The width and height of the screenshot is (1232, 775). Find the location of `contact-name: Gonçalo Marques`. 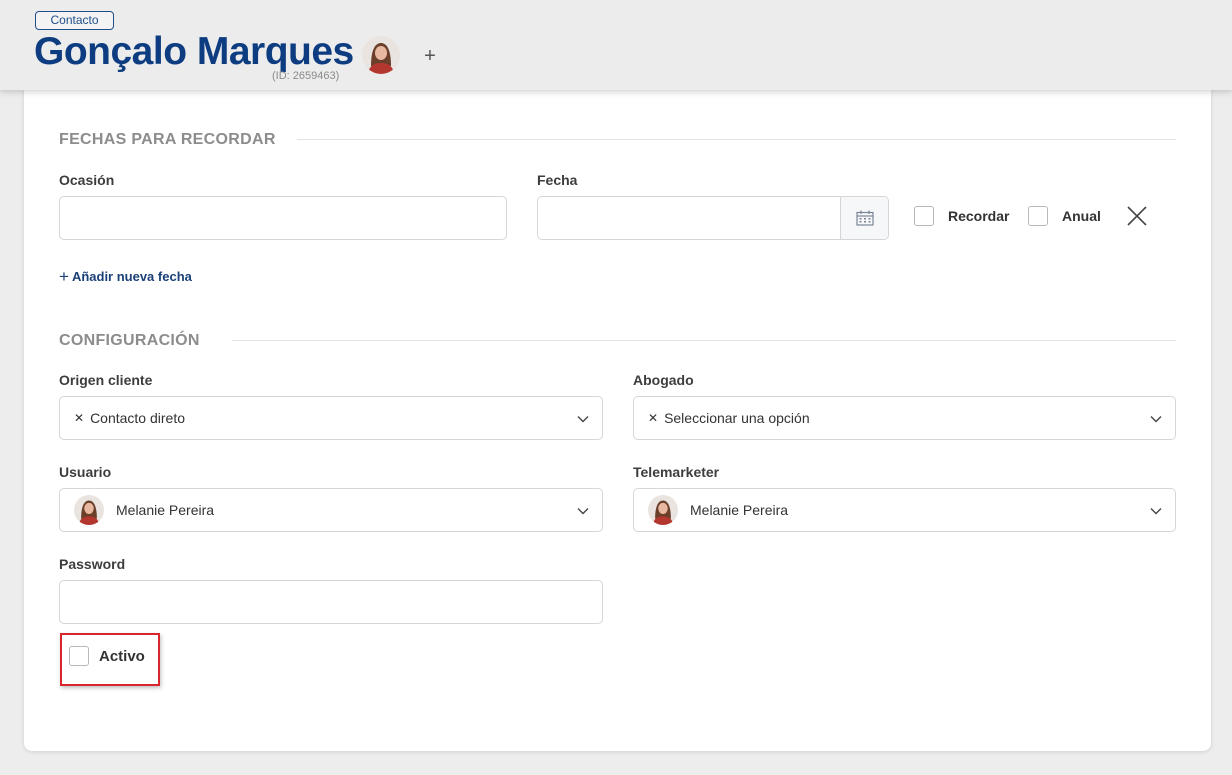

contact-name: Gonçalo Marques is located at coordinates (194, 51).